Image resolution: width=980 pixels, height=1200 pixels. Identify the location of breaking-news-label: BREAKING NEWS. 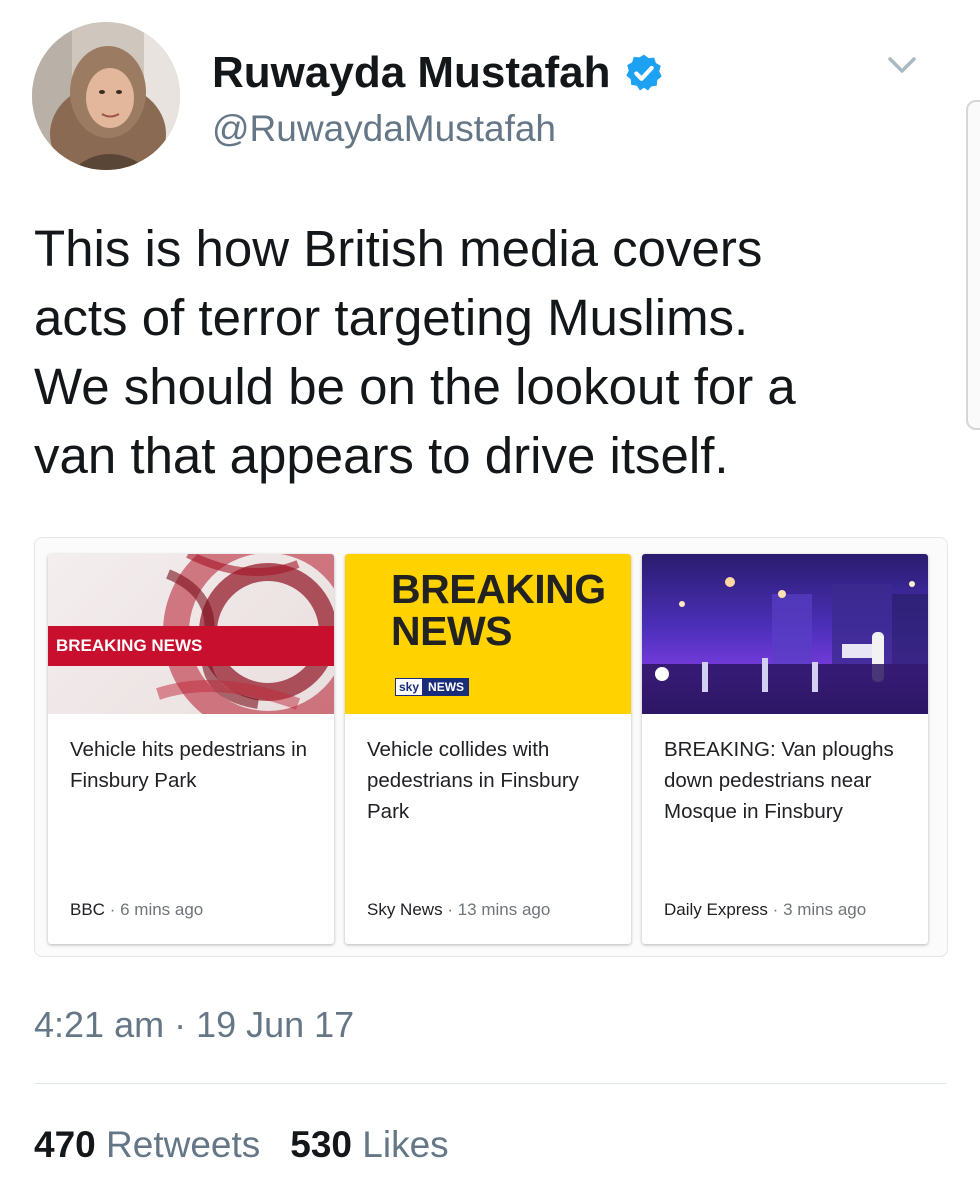
(129, 645).